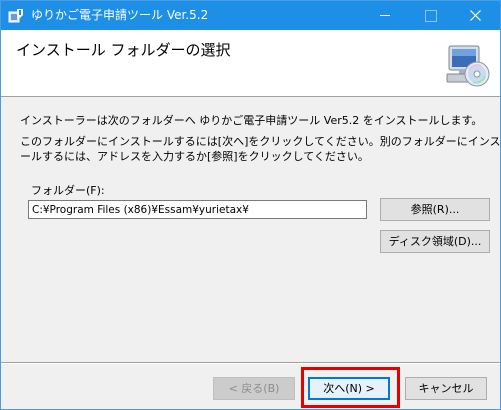 This screenshot has height=410, width=501. What do you see at coordinates (16, 15) in the screenshot?
I see `installer-app-icon` at bounding box center [16, 15].